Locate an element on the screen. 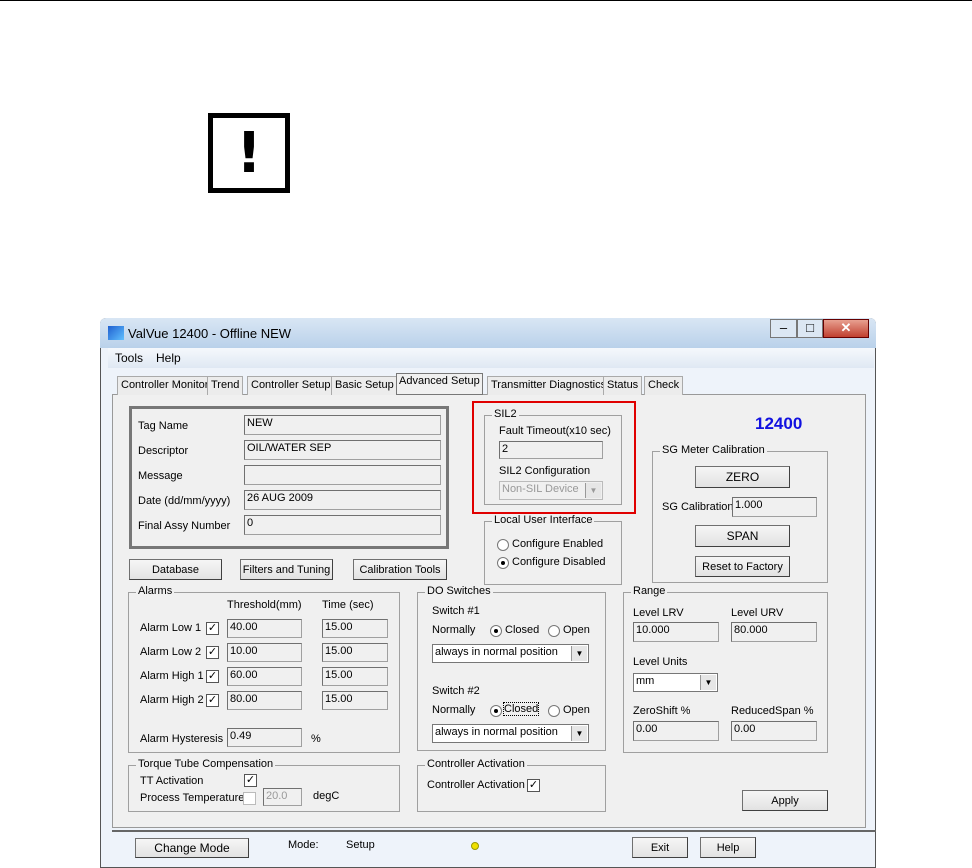 The width and height of the screenshot is (972, 868). maximize-button: □ is located at coordinates (810, 328).